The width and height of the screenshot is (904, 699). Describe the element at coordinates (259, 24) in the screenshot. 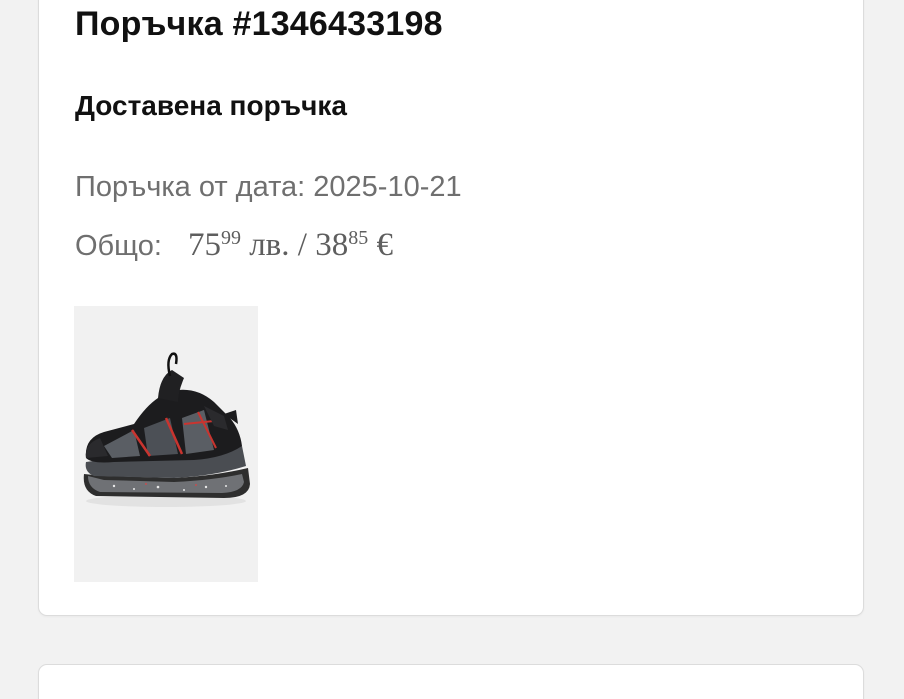

I see `order-title: Поръчка #1346433198` at that location.